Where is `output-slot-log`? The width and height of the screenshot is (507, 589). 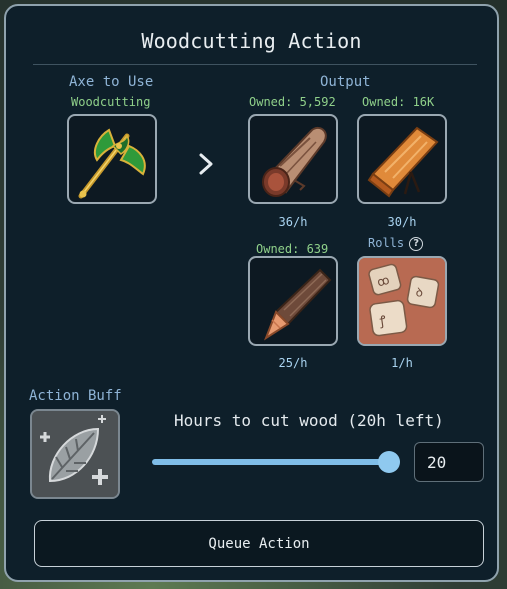
output-slot-log is located at coordinates (293, 159).